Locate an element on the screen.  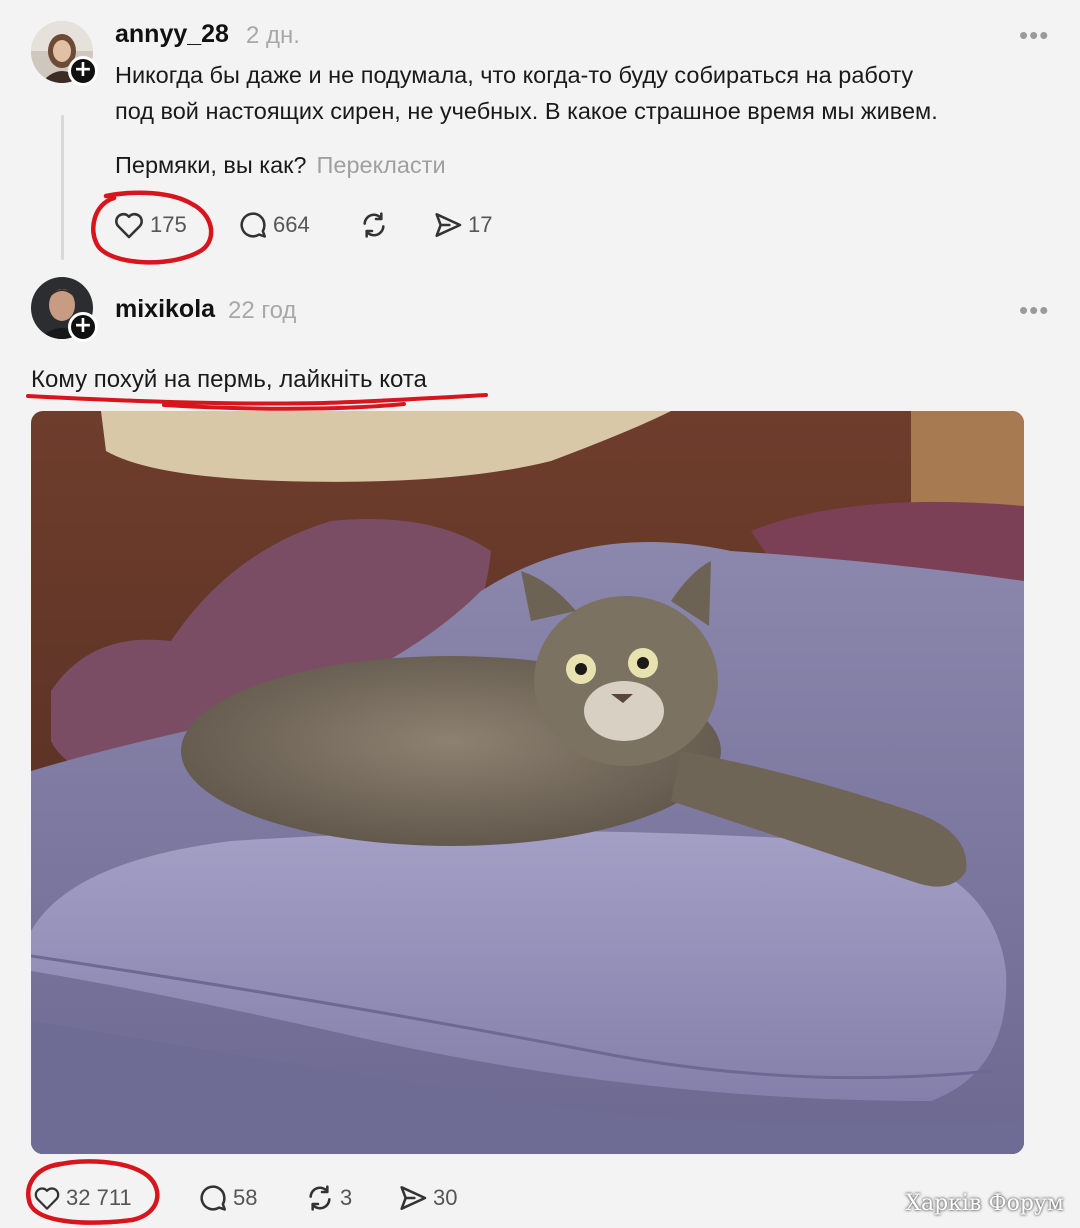
reply-button: 58 is located at coordinates (227, 1198).